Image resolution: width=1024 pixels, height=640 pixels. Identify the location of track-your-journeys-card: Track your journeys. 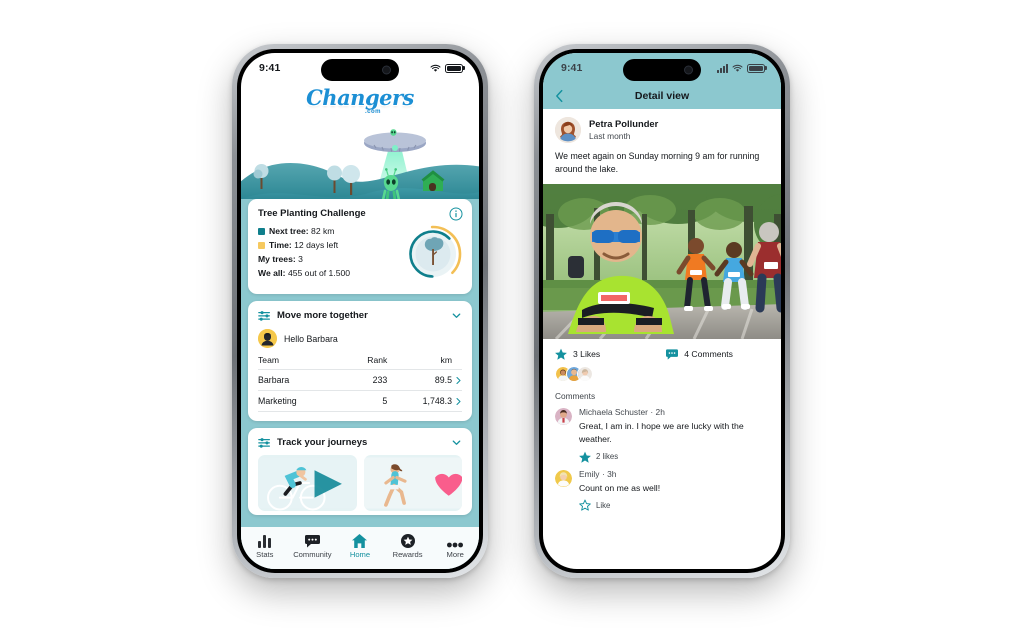
(360, 471).